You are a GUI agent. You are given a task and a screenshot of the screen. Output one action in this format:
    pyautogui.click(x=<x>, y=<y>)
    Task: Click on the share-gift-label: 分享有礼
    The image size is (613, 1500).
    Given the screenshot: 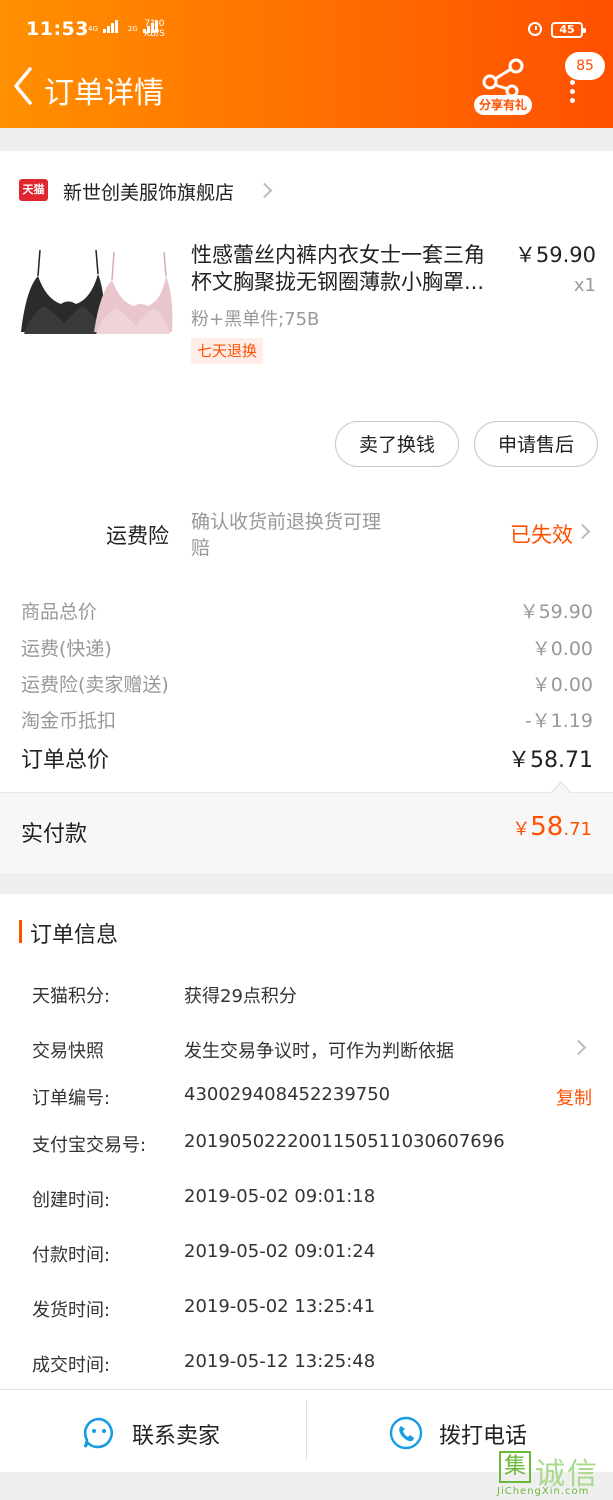 What is the action you would take?
    pyautogui.click(x=503, y=105)
    